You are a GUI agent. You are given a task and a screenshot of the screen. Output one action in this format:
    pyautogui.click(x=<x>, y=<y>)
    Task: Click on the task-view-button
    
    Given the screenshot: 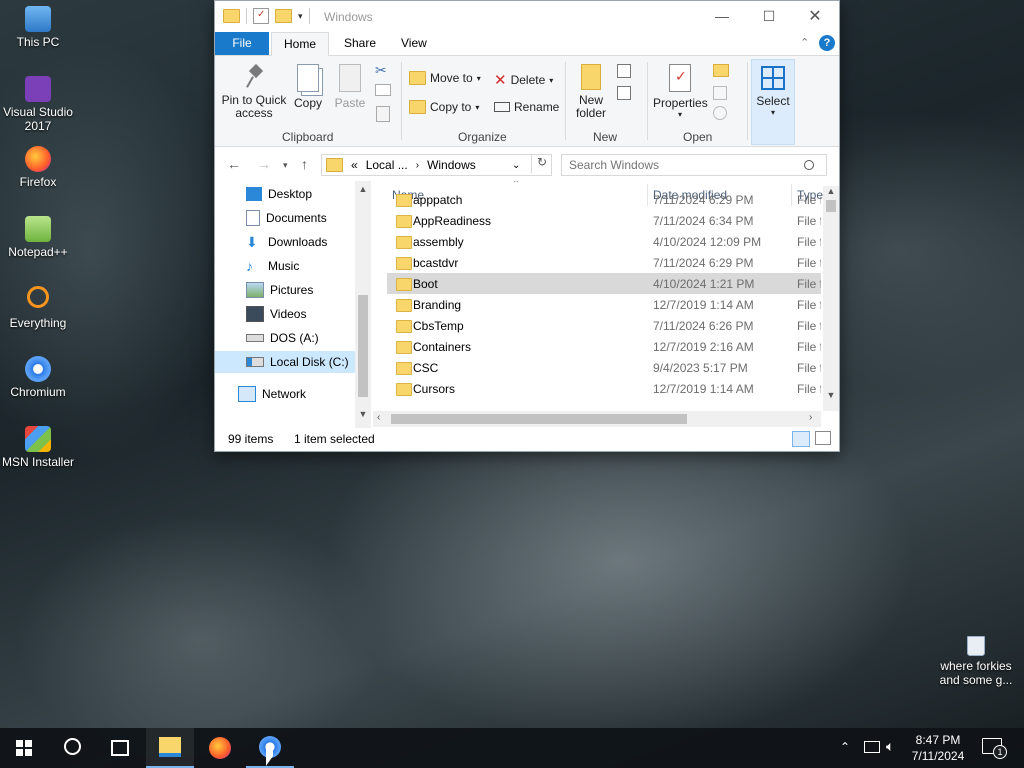 What is the action you would take?
    pyautogui.click(x=120, y=748)
    